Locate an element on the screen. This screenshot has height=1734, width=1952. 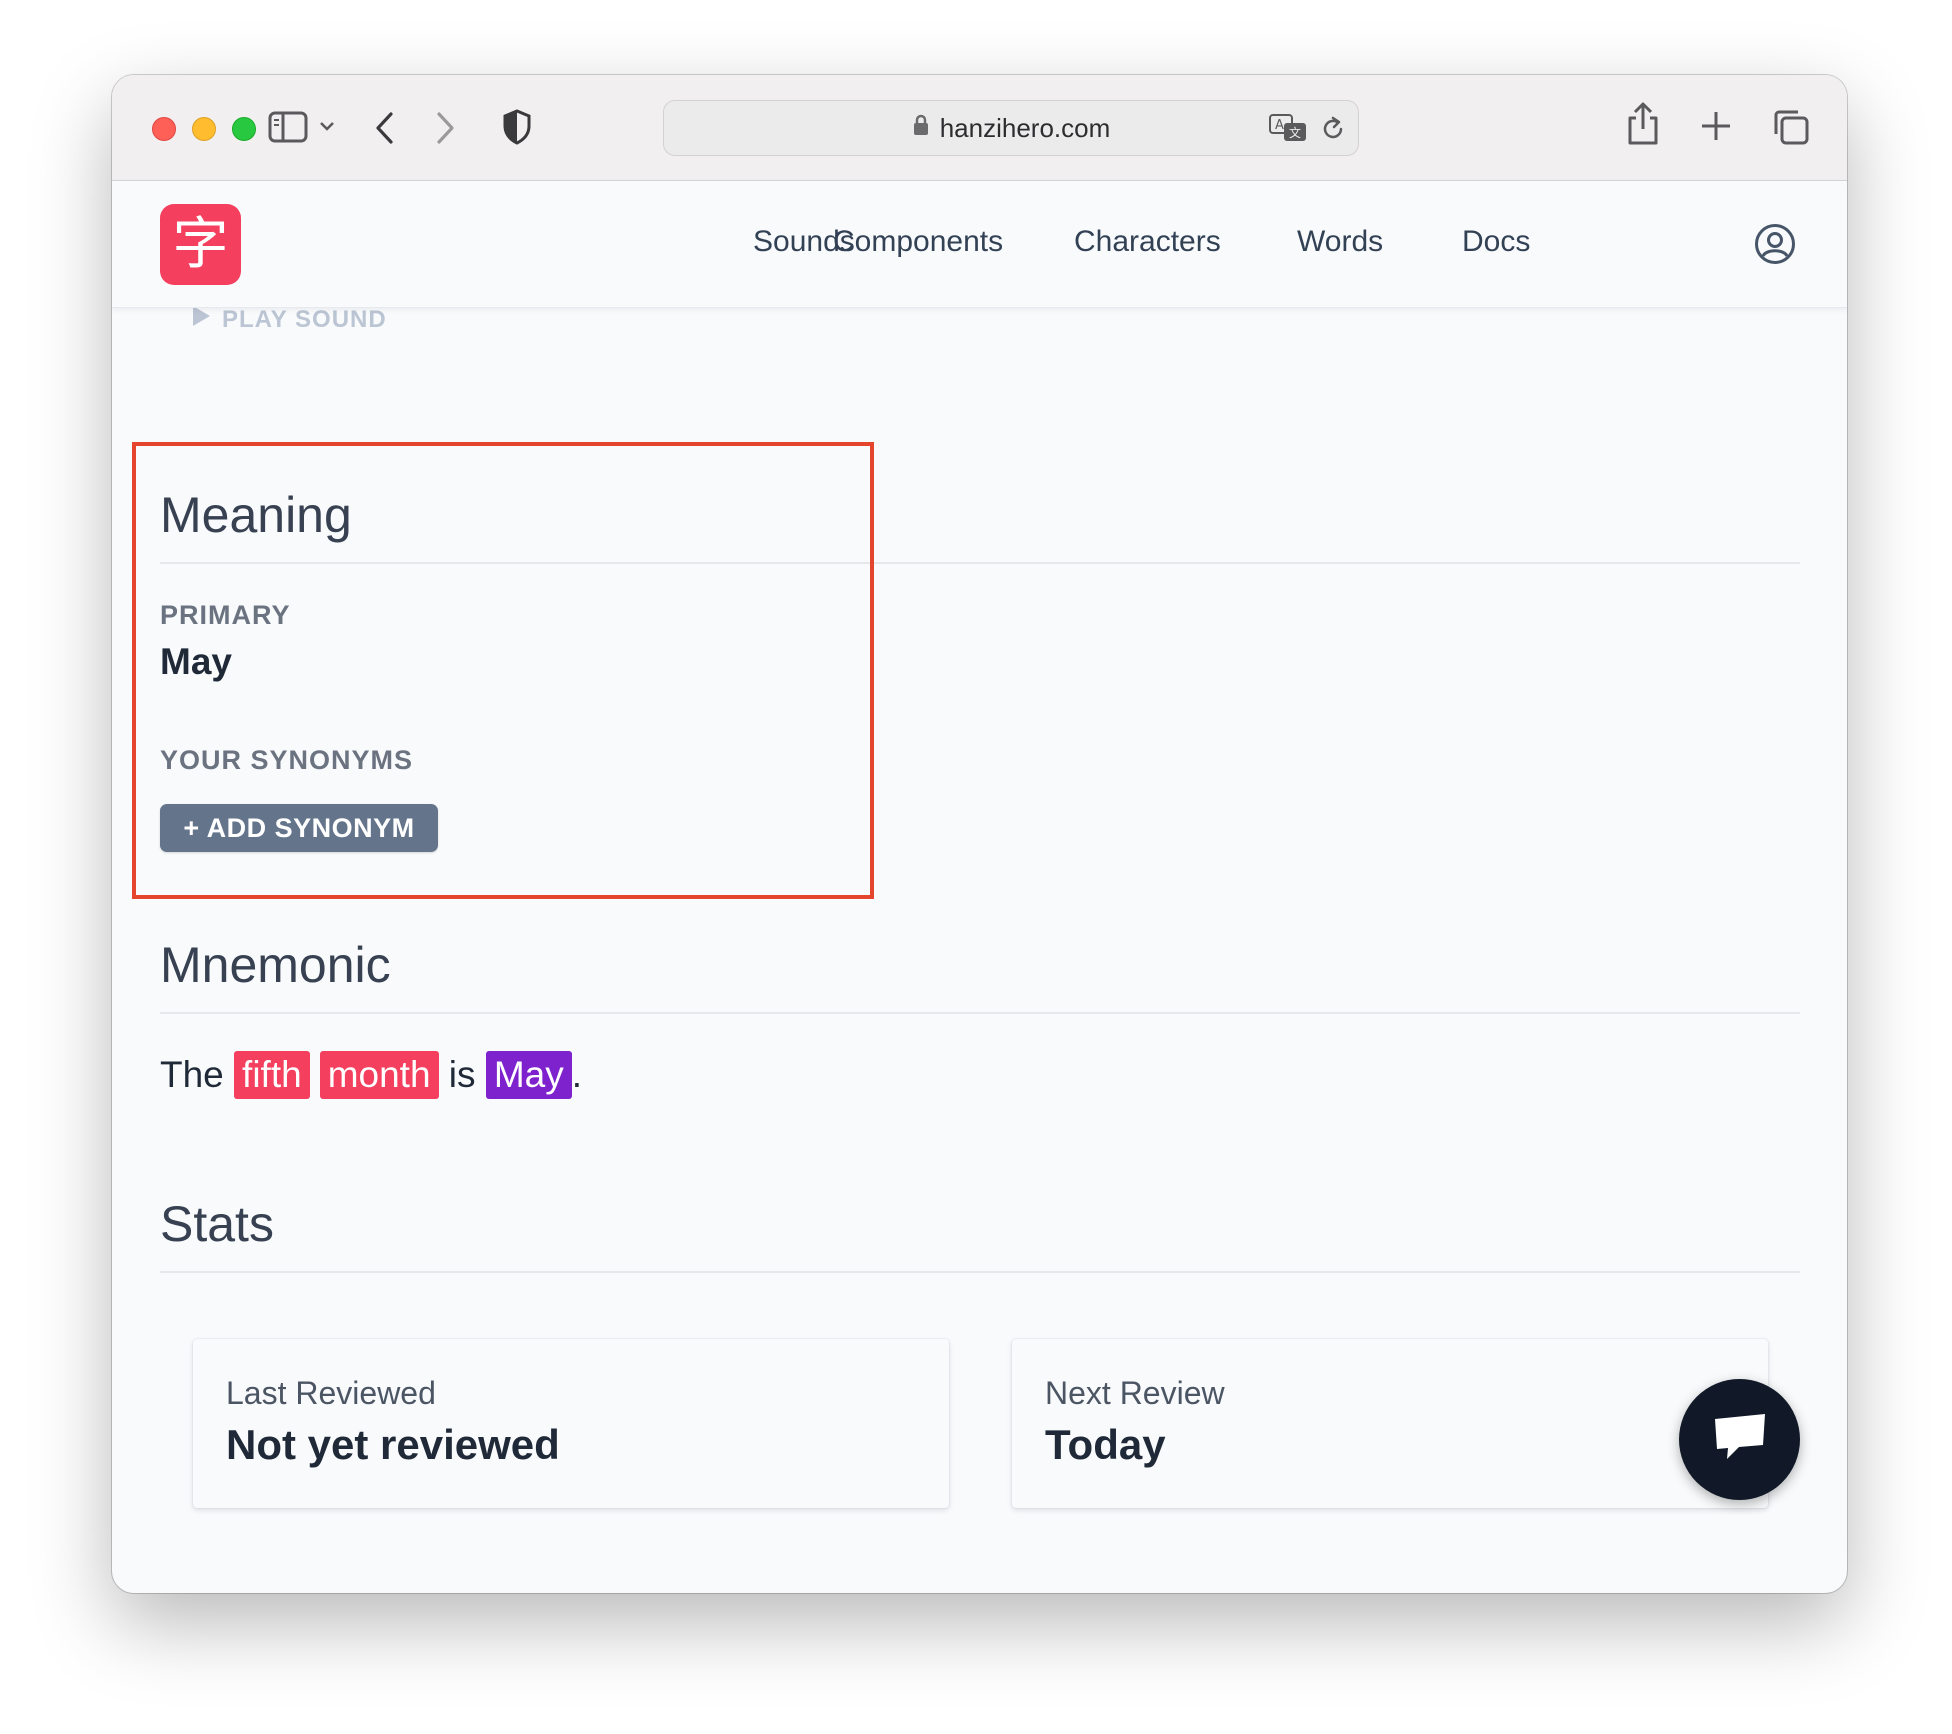
shield-icon is located at coordinates (517, 127).